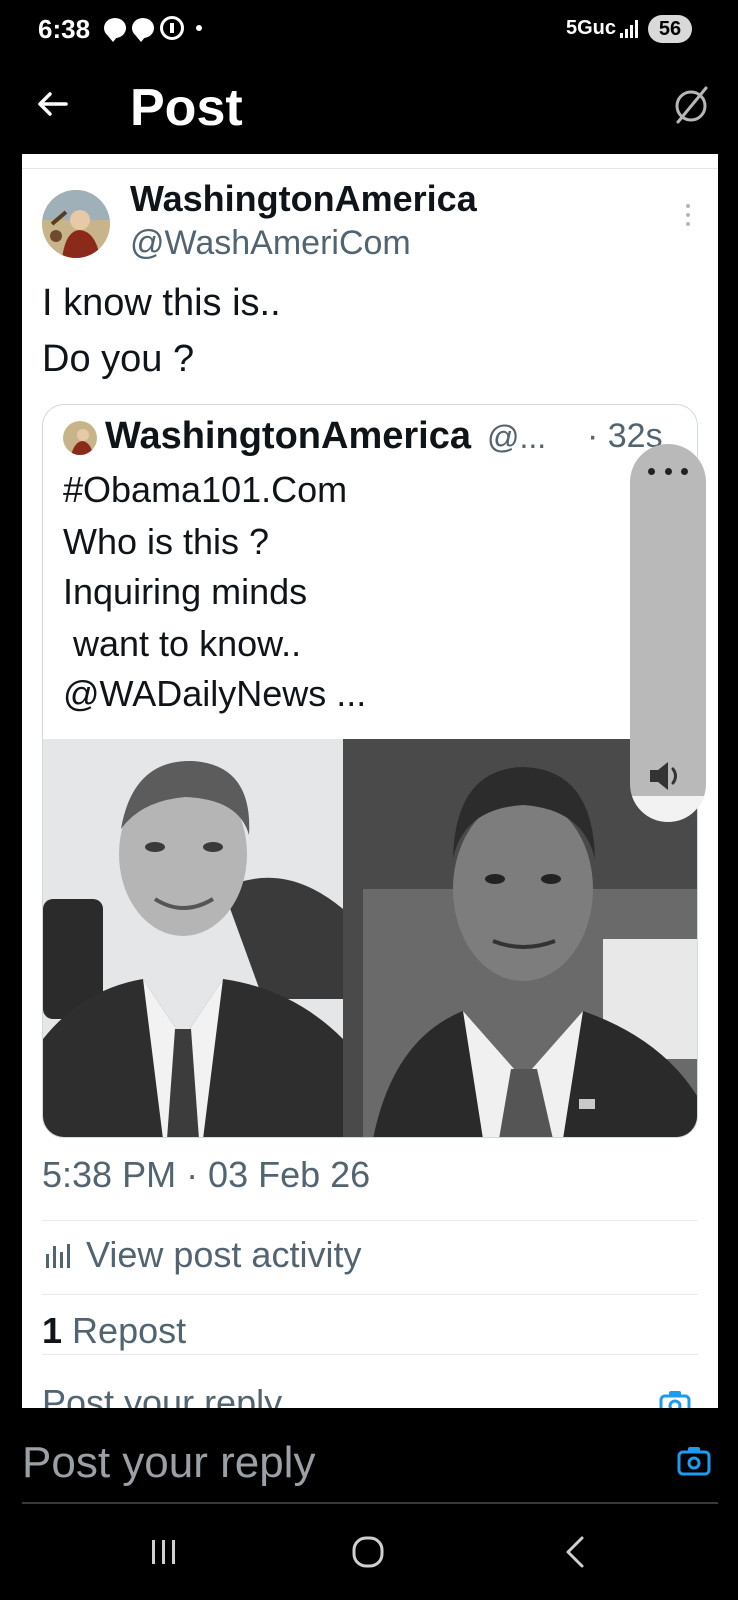  I want to click on repost-label: Repost, so click(129, 1330).